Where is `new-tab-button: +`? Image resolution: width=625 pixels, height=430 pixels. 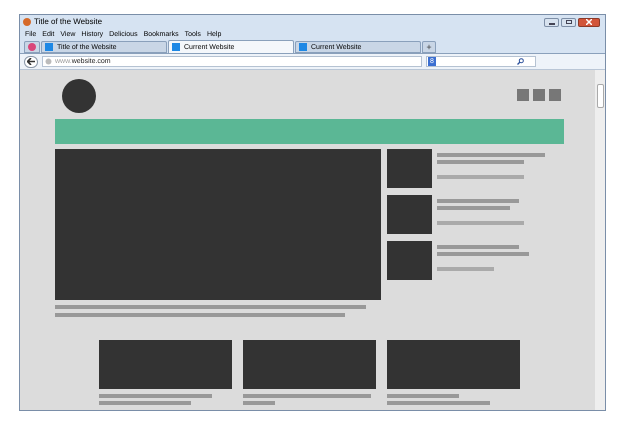
new-tab-button: + is located at coordinates (429, 47).